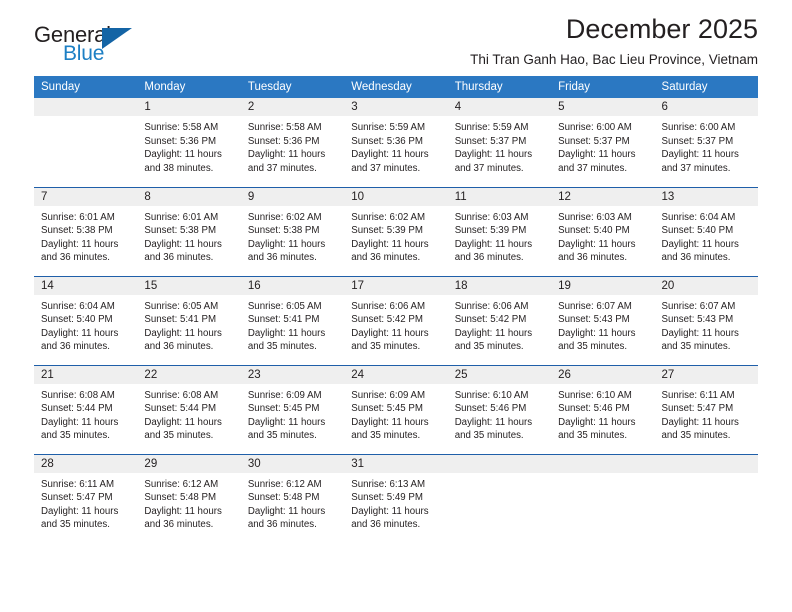  Describe the element at coordinates (292, 196) in the screenshot. I see `day-number: 9` at that location.